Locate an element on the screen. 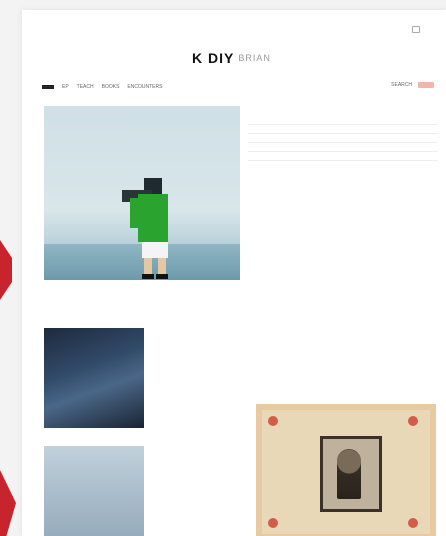 The width and height of the screenshot is (446, 536). nav-item: TEACH is located at coordinates (85, 87).